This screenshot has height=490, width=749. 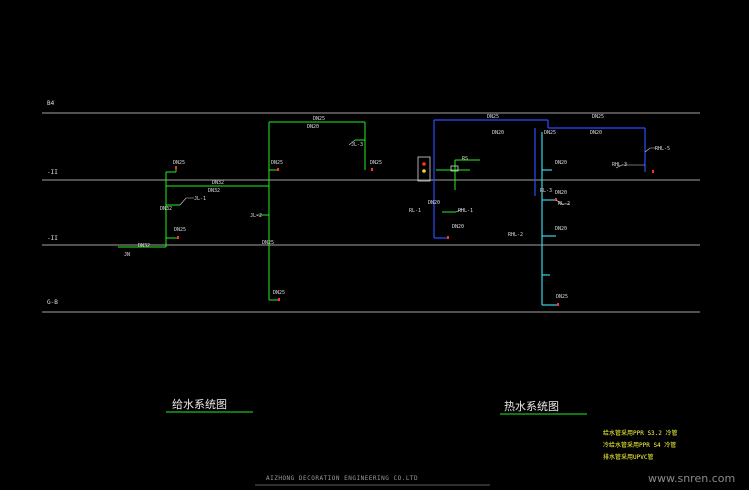 What do you see at coordinates (52, 238) in the screenshot?
I see `floor-label-3: -II` at bounding box center [52, 238].